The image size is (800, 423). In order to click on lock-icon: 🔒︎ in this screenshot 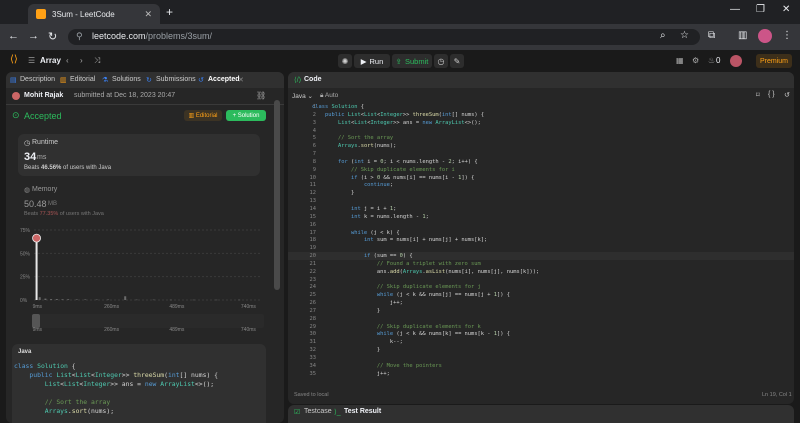, I will do `click(322, 95)`.